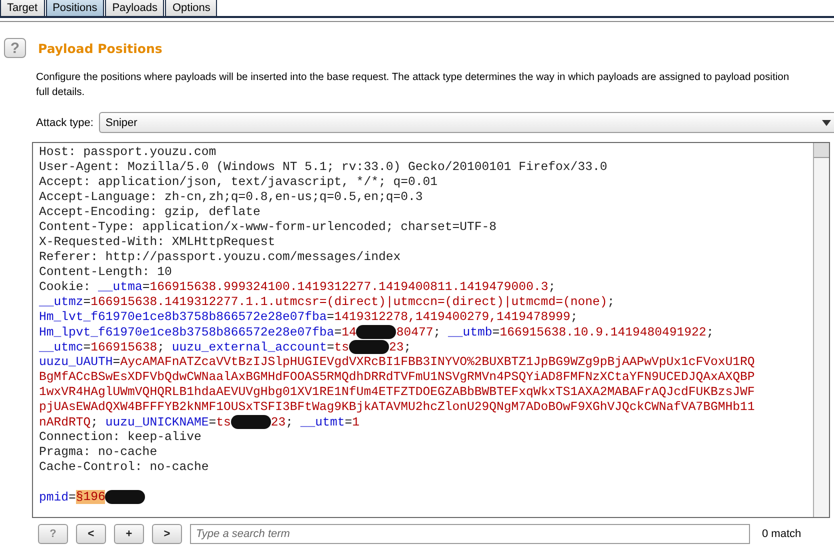 Image resolution: width=834 pixels, height=556 pixels. What do you see at coordinates (65, 122) in the screenshot?
I see `attack-type-label: Attack type:` at bounding box center [65, 122].